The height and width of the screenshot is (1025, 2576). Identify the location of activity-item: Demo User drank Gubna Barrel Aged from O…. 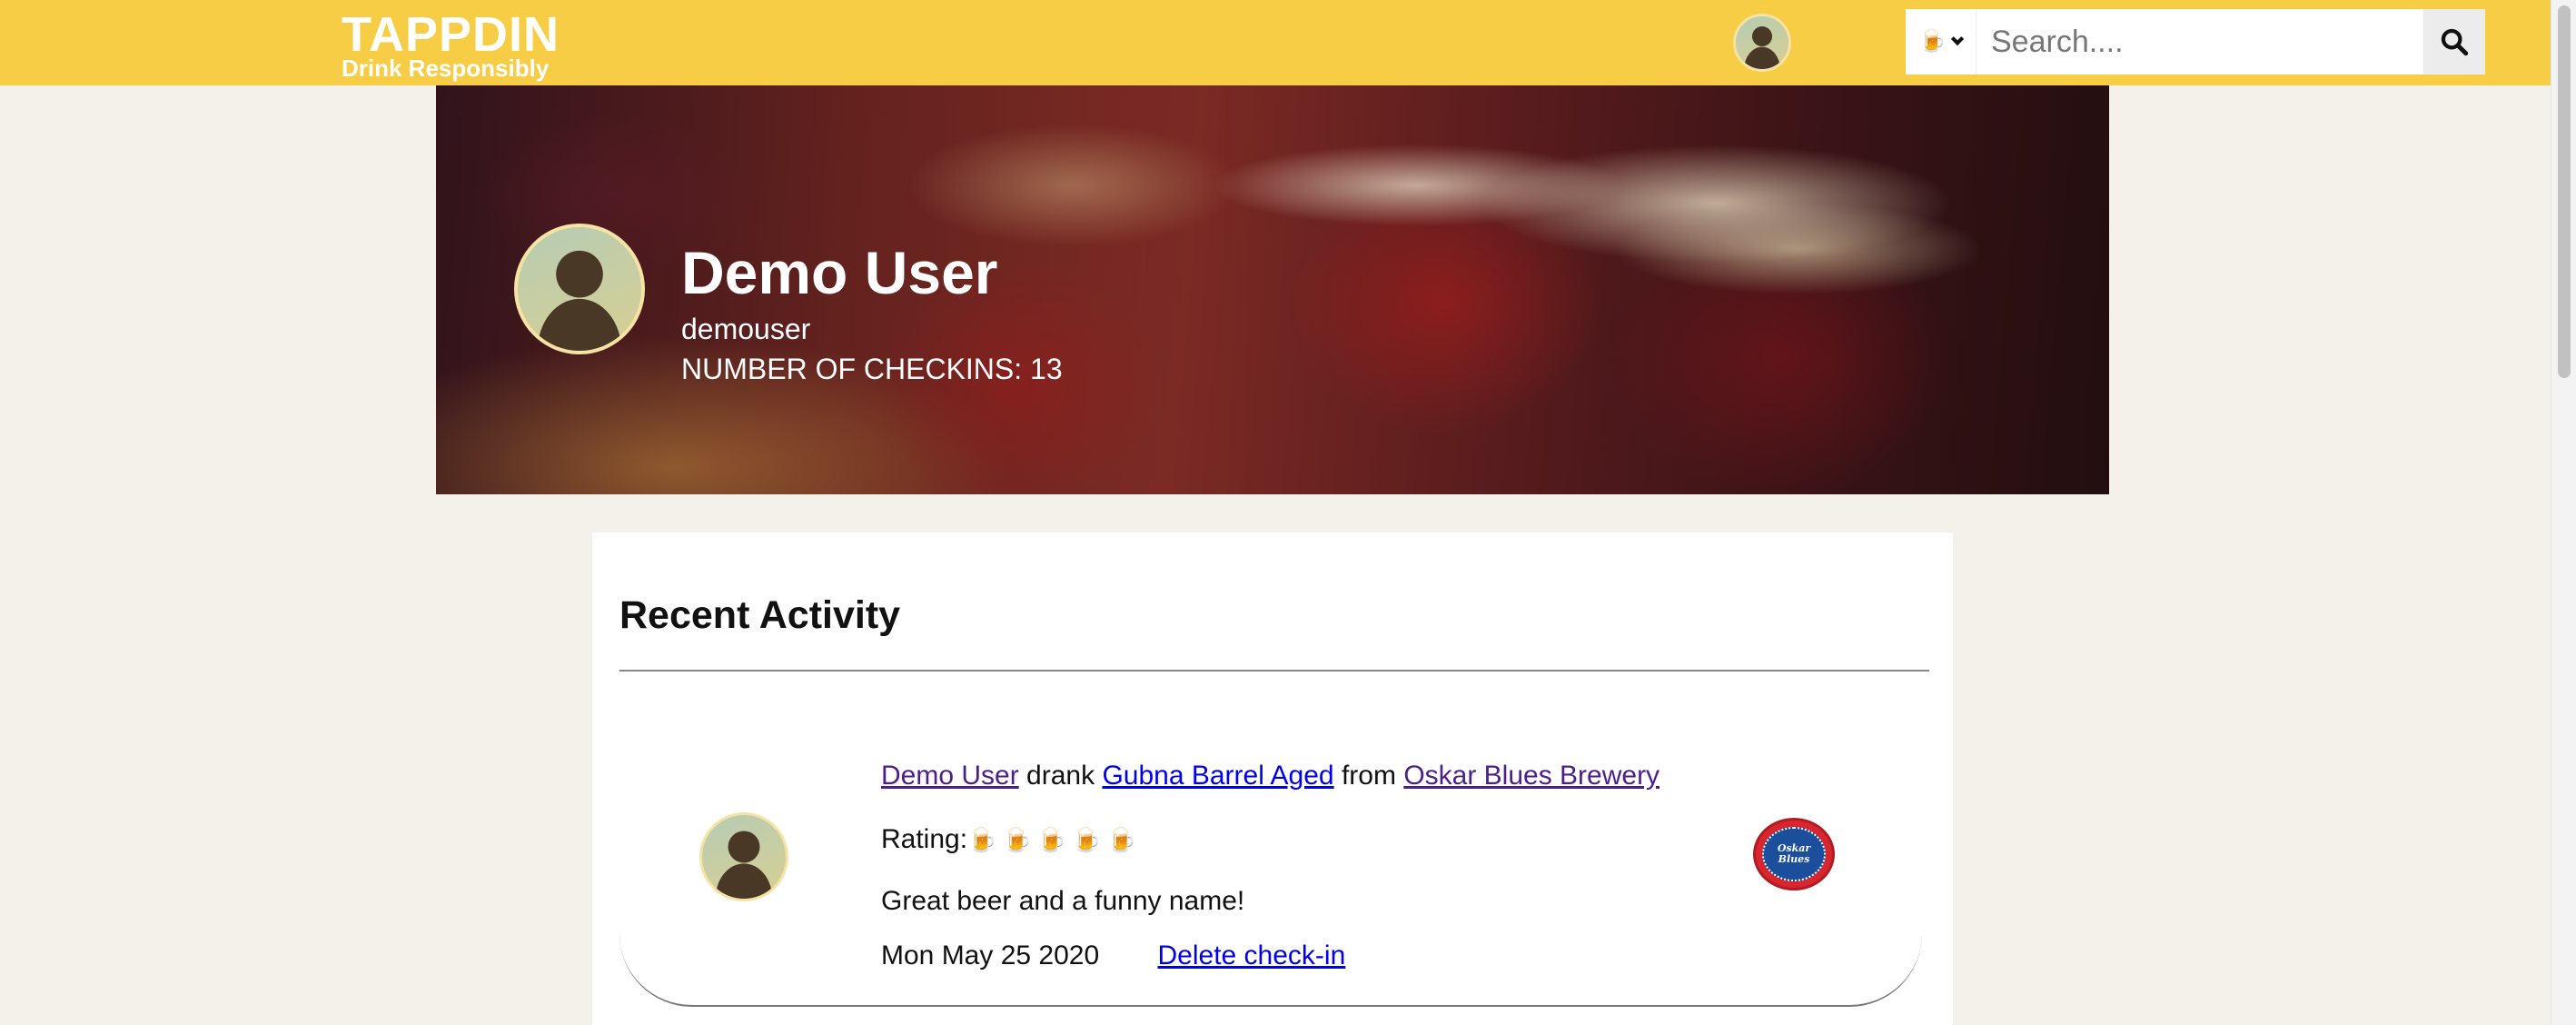
(1270, 874).